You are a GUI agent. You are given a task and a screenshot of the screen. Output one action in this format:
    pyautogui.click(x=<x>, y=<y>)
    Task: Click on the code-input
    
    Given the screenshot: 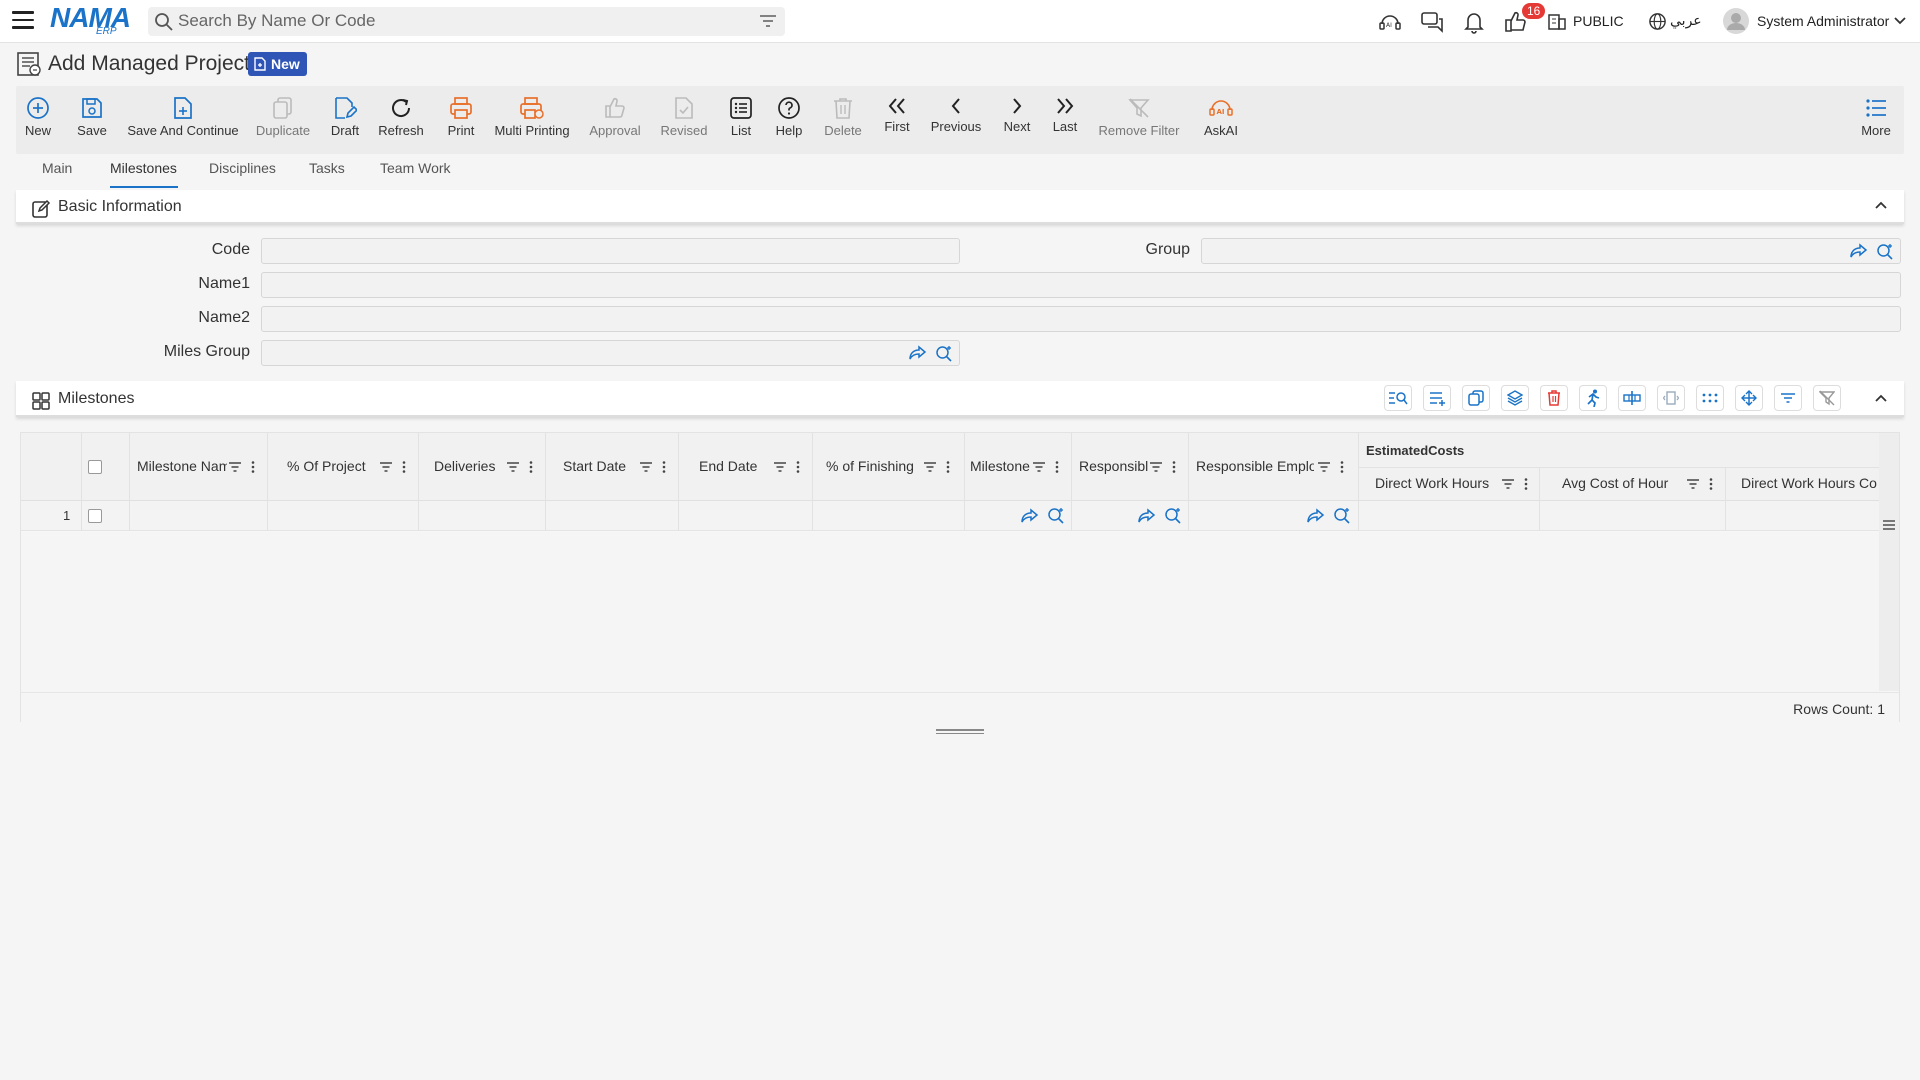 What is the action you would take?
    pyautogui.click(x=610, y=251)
    